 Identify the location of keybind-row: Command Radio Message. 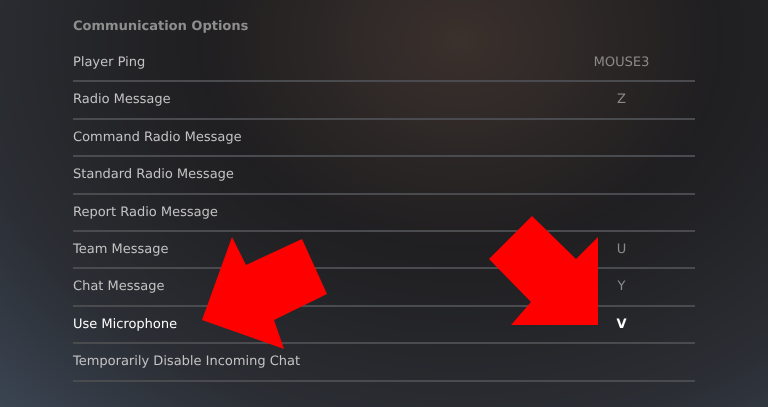
(384, 139).